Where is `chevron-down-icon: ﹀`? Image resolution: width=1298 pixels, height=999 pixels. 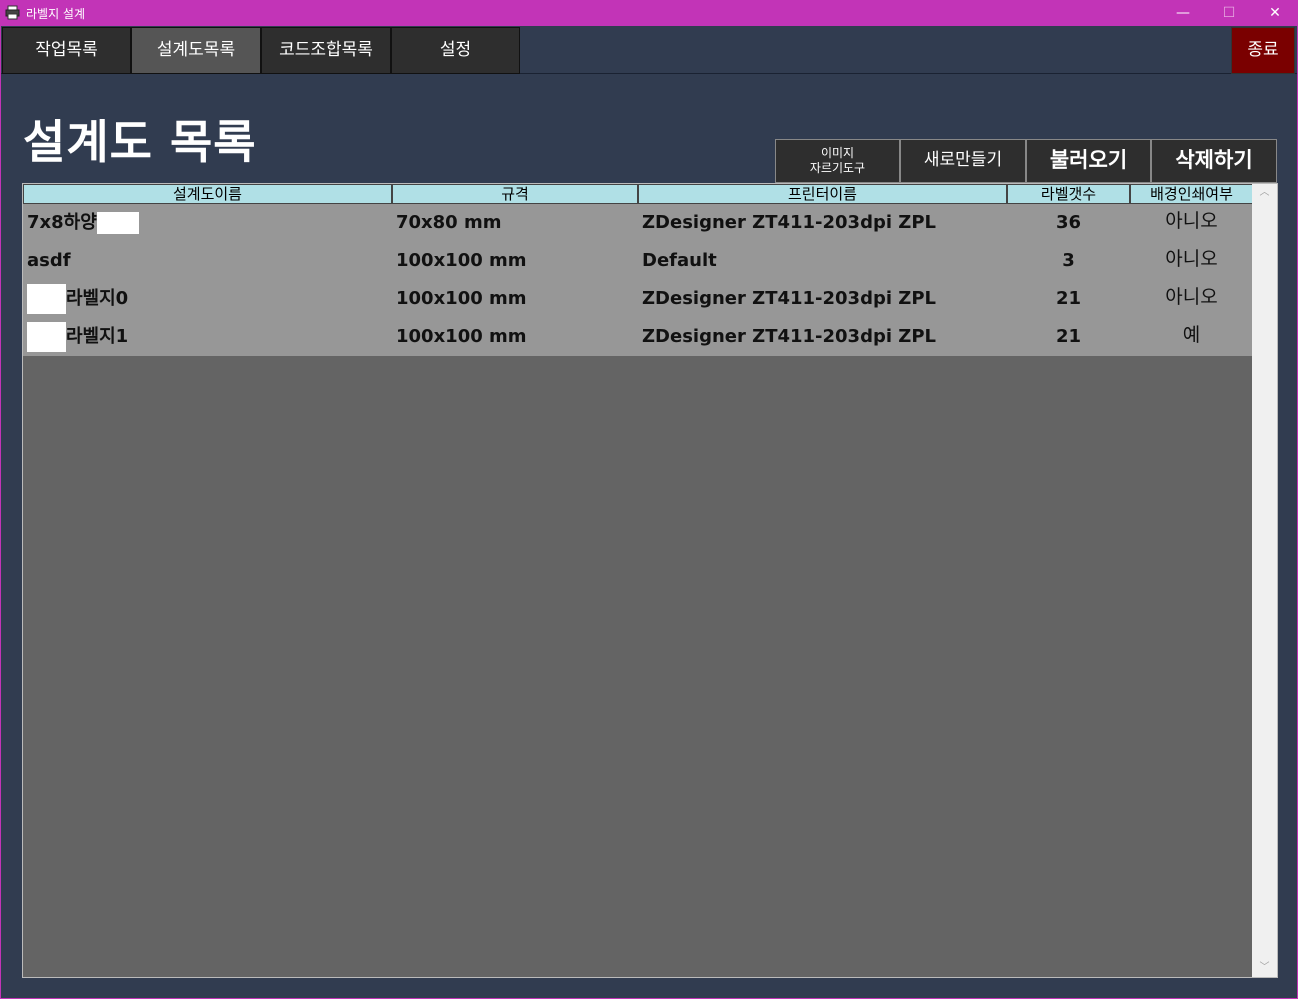
chevron-down-icon: ﹀ is located at coordinates (1264, 968).